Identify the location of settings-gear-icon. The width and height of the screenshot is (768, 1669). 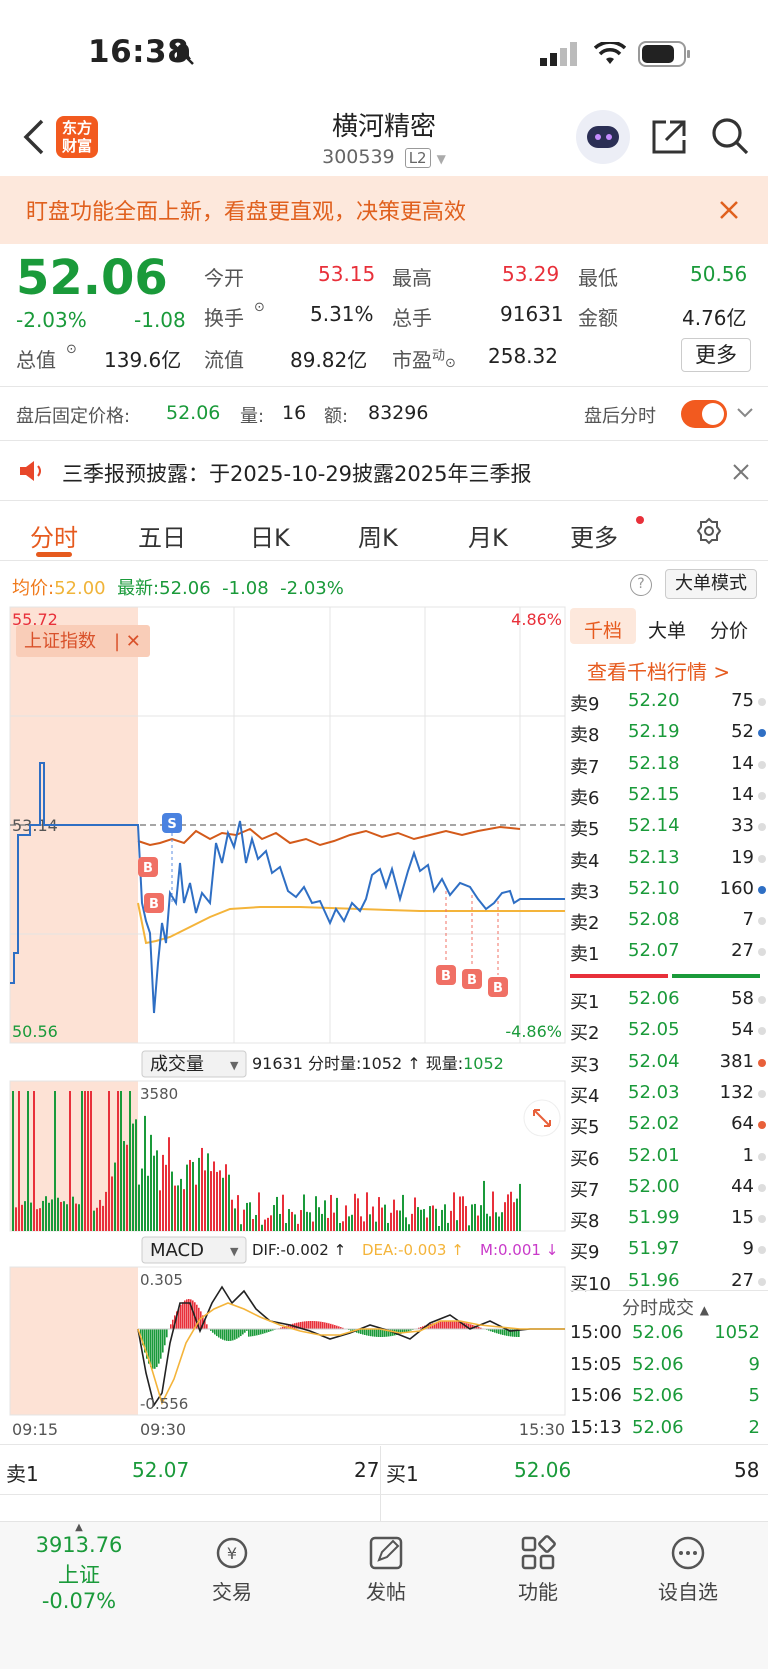
(709, 531).